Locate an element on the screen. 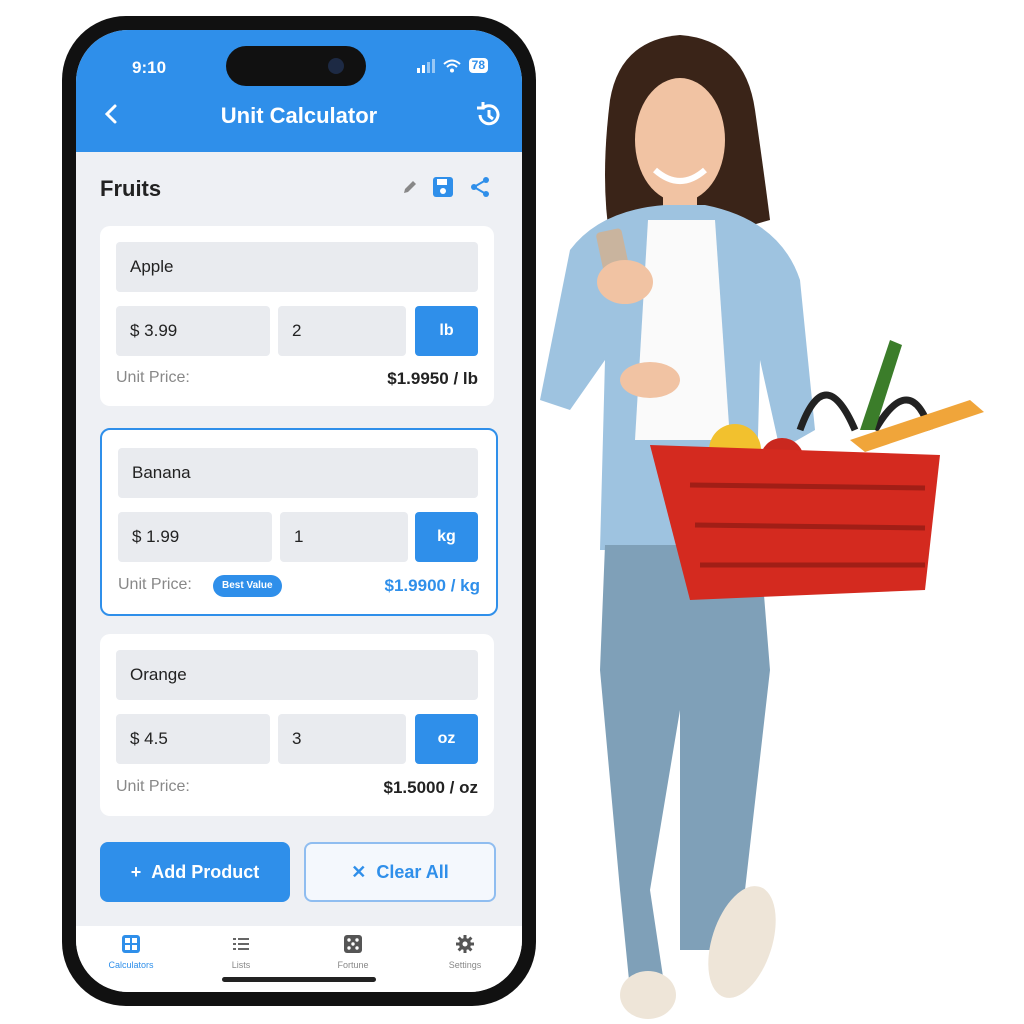 The height and width of the screenshot is (1024, 1024). wifi-icon is located at coordinates (451, 65).